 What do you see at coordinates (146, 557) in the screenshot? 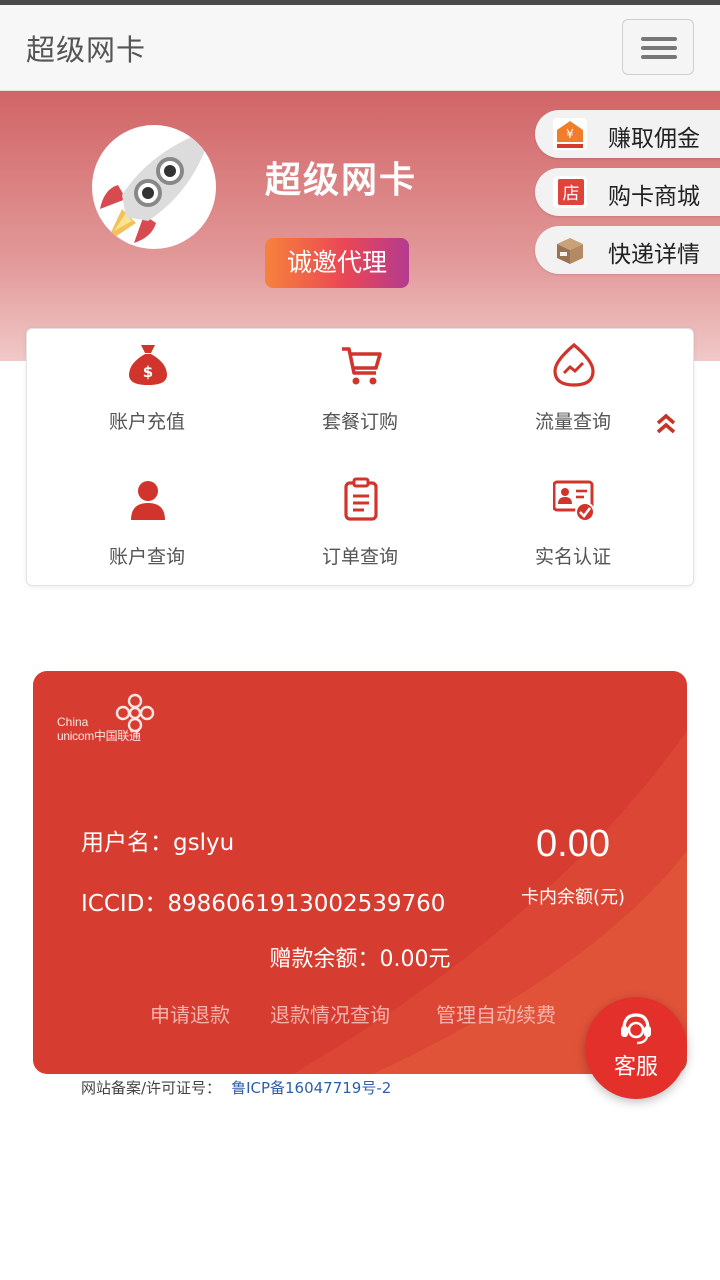
I see `grid-item-label: 账户查询` at bounding box center [146, 557].